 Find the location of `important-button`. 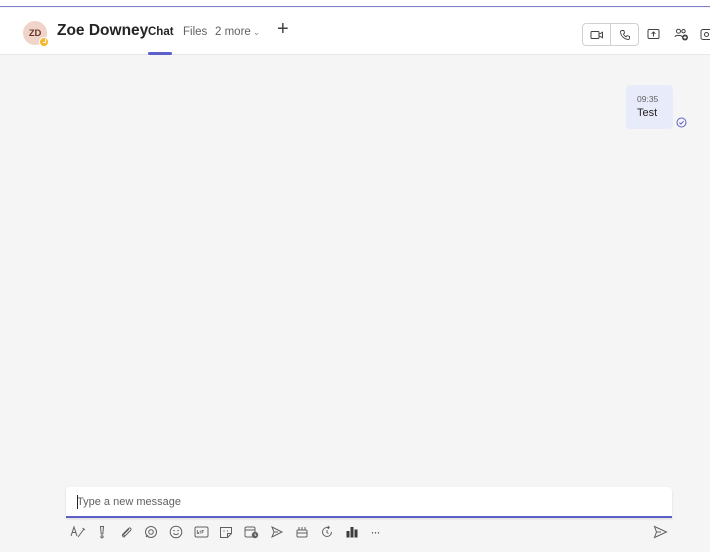

important-button is located at coordinates (102, 532).